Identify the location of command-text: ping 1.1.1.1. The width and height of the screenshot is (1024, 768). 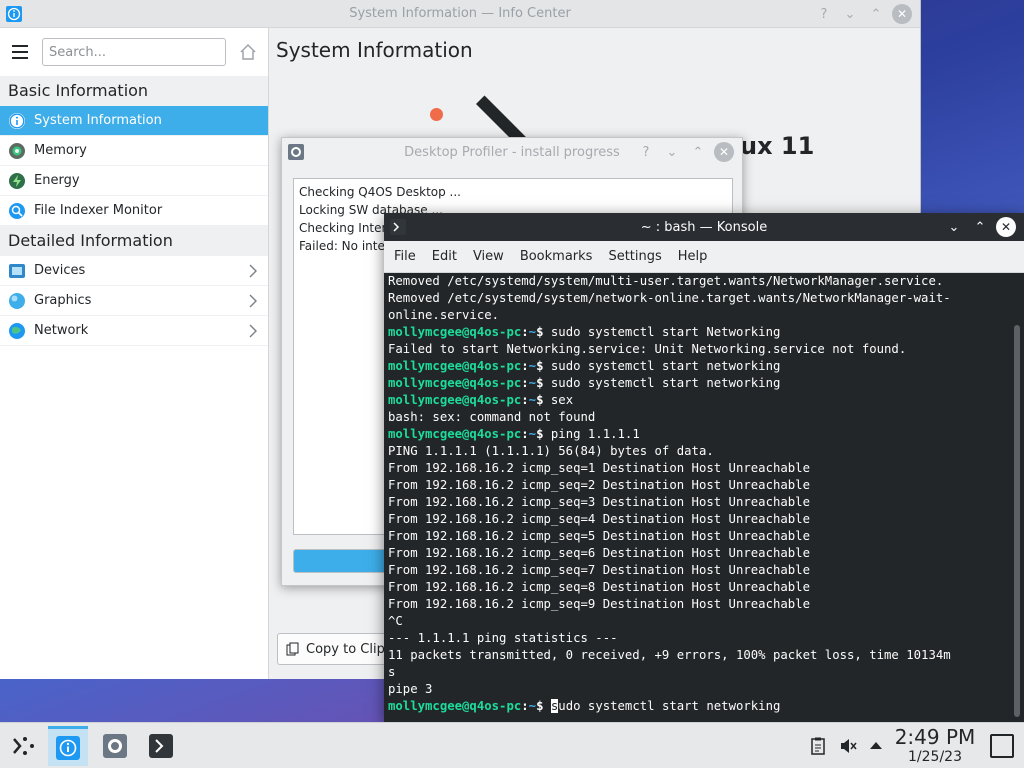
(595, 434).